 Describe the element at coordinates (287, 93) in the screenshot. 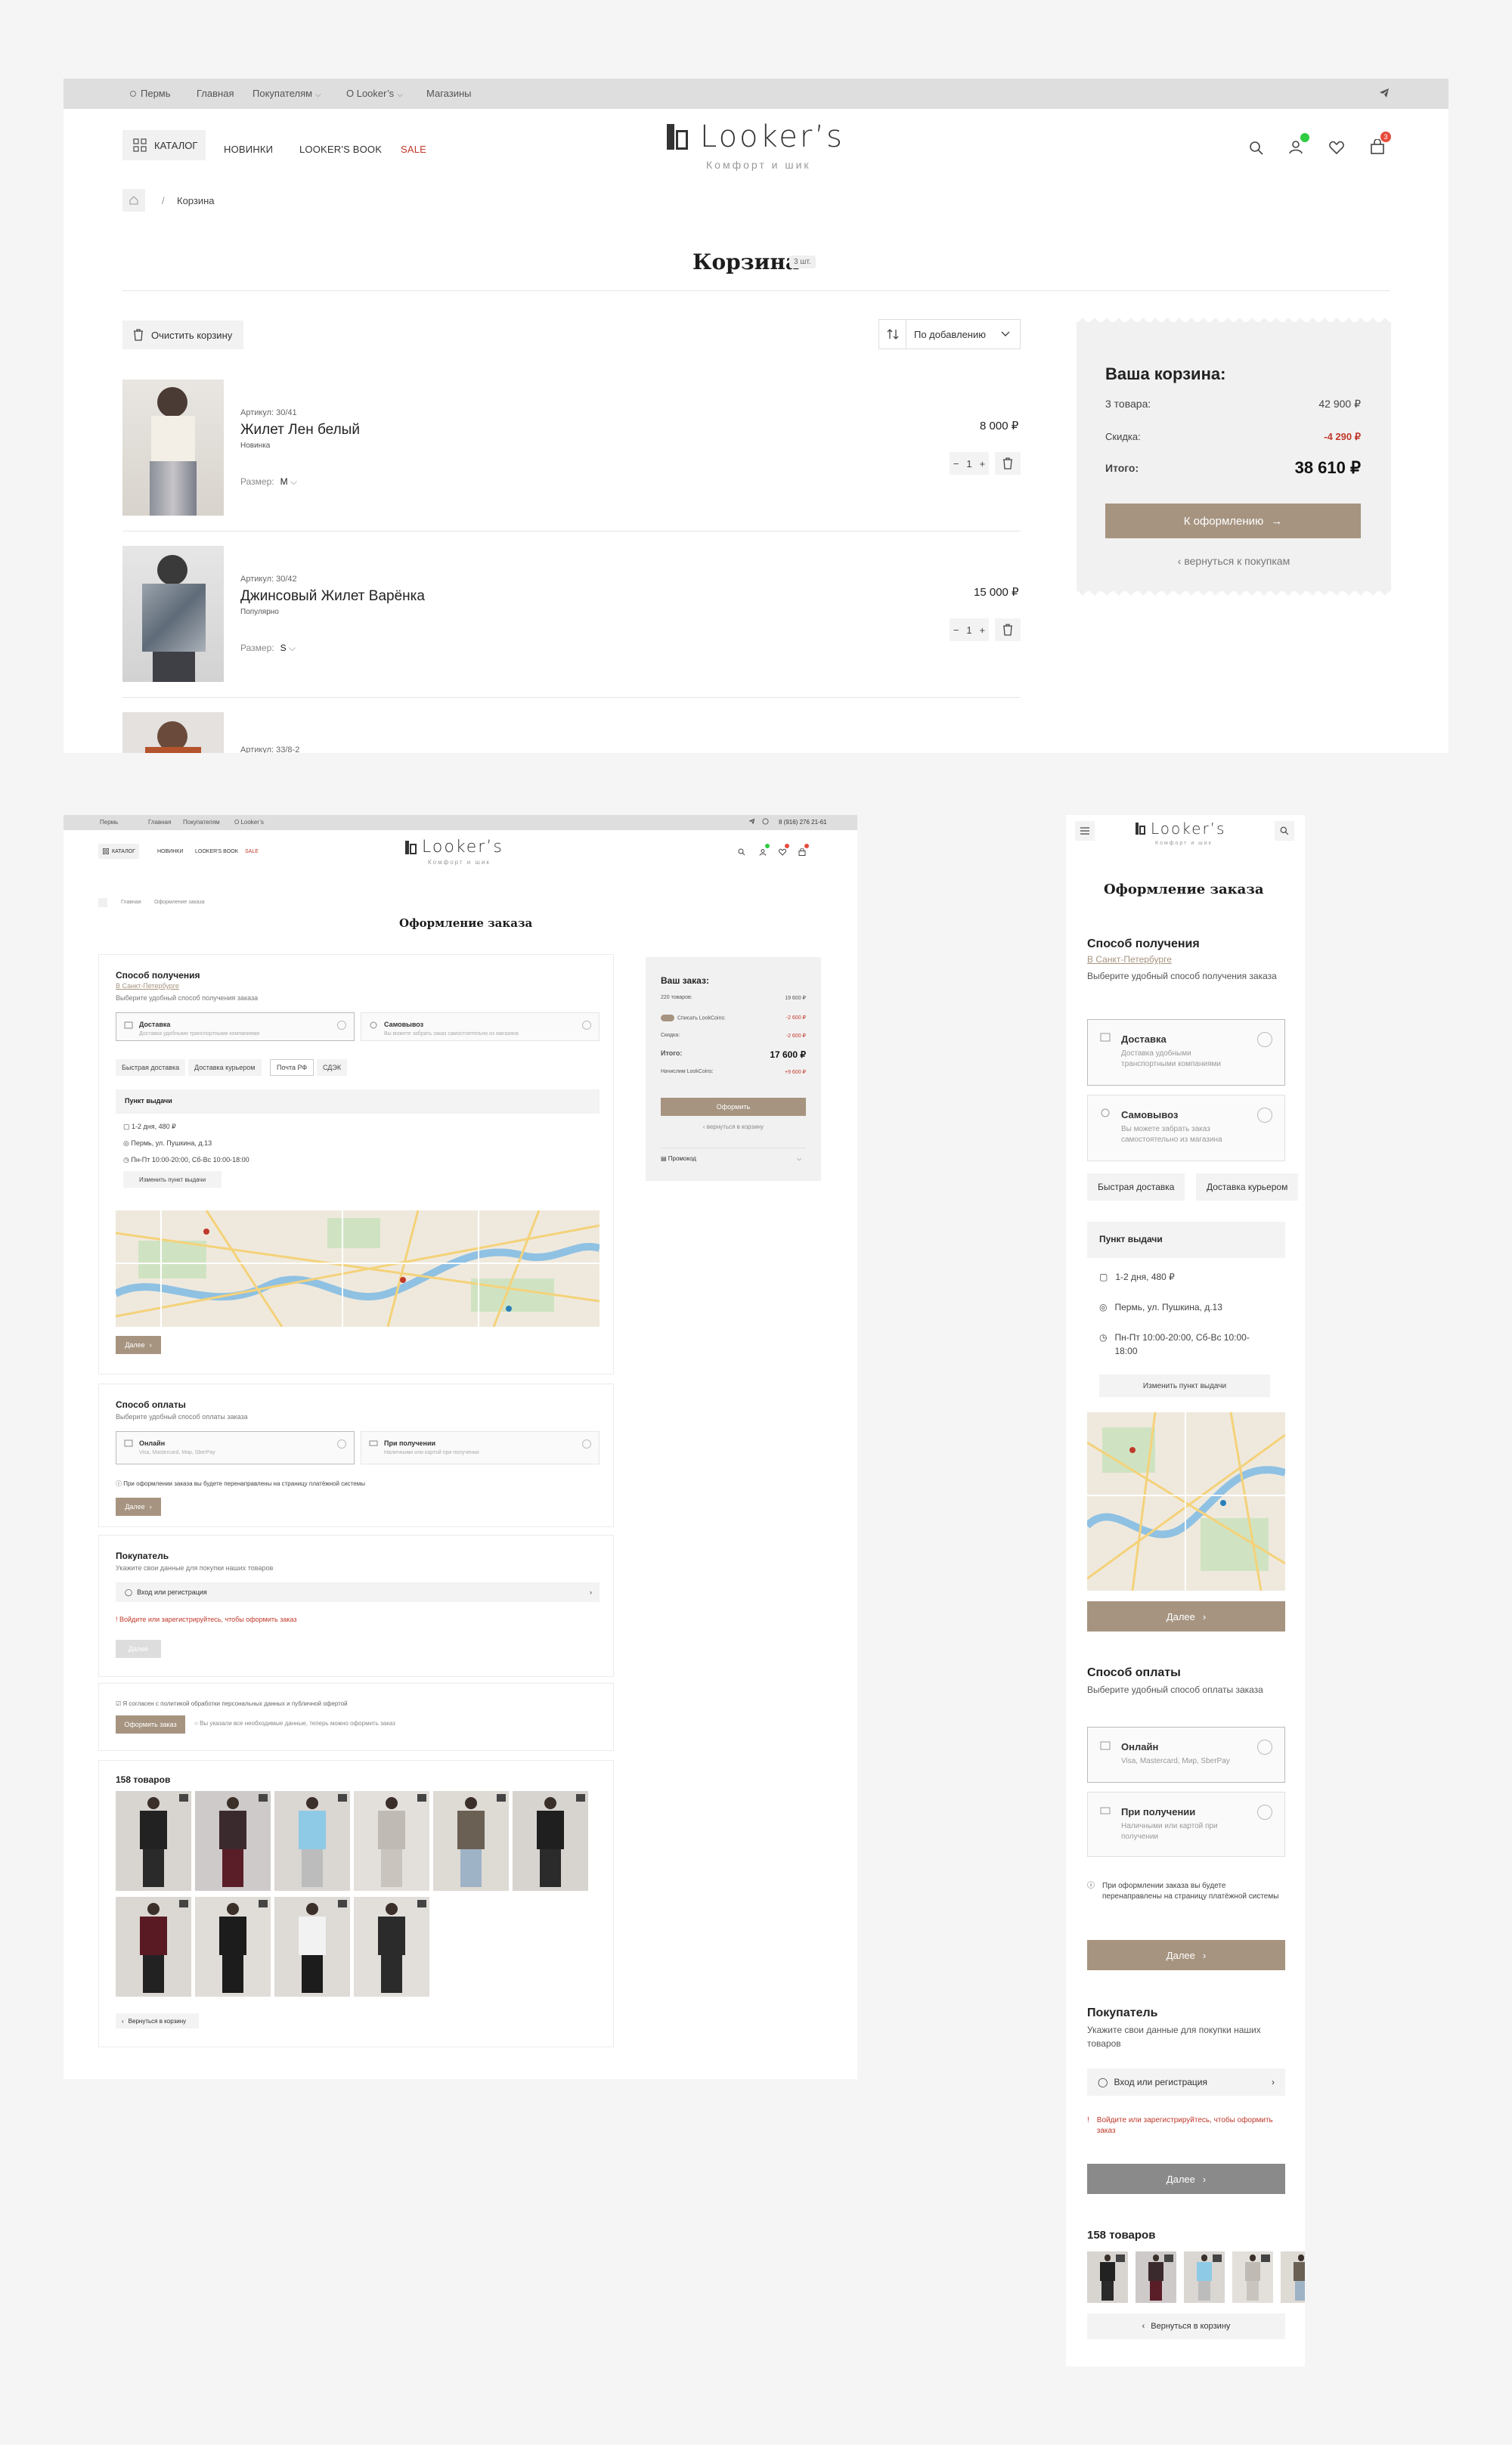

I see `topbar-link-buyers: Покупателям ⌵` at that location.